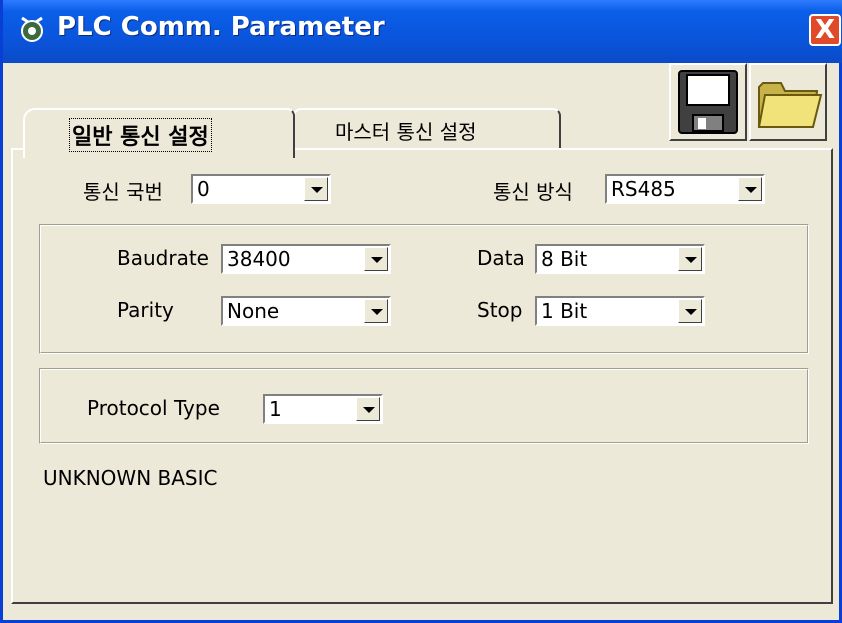  I want to click on protocol-label: Protocol Type, so click(153, 408).